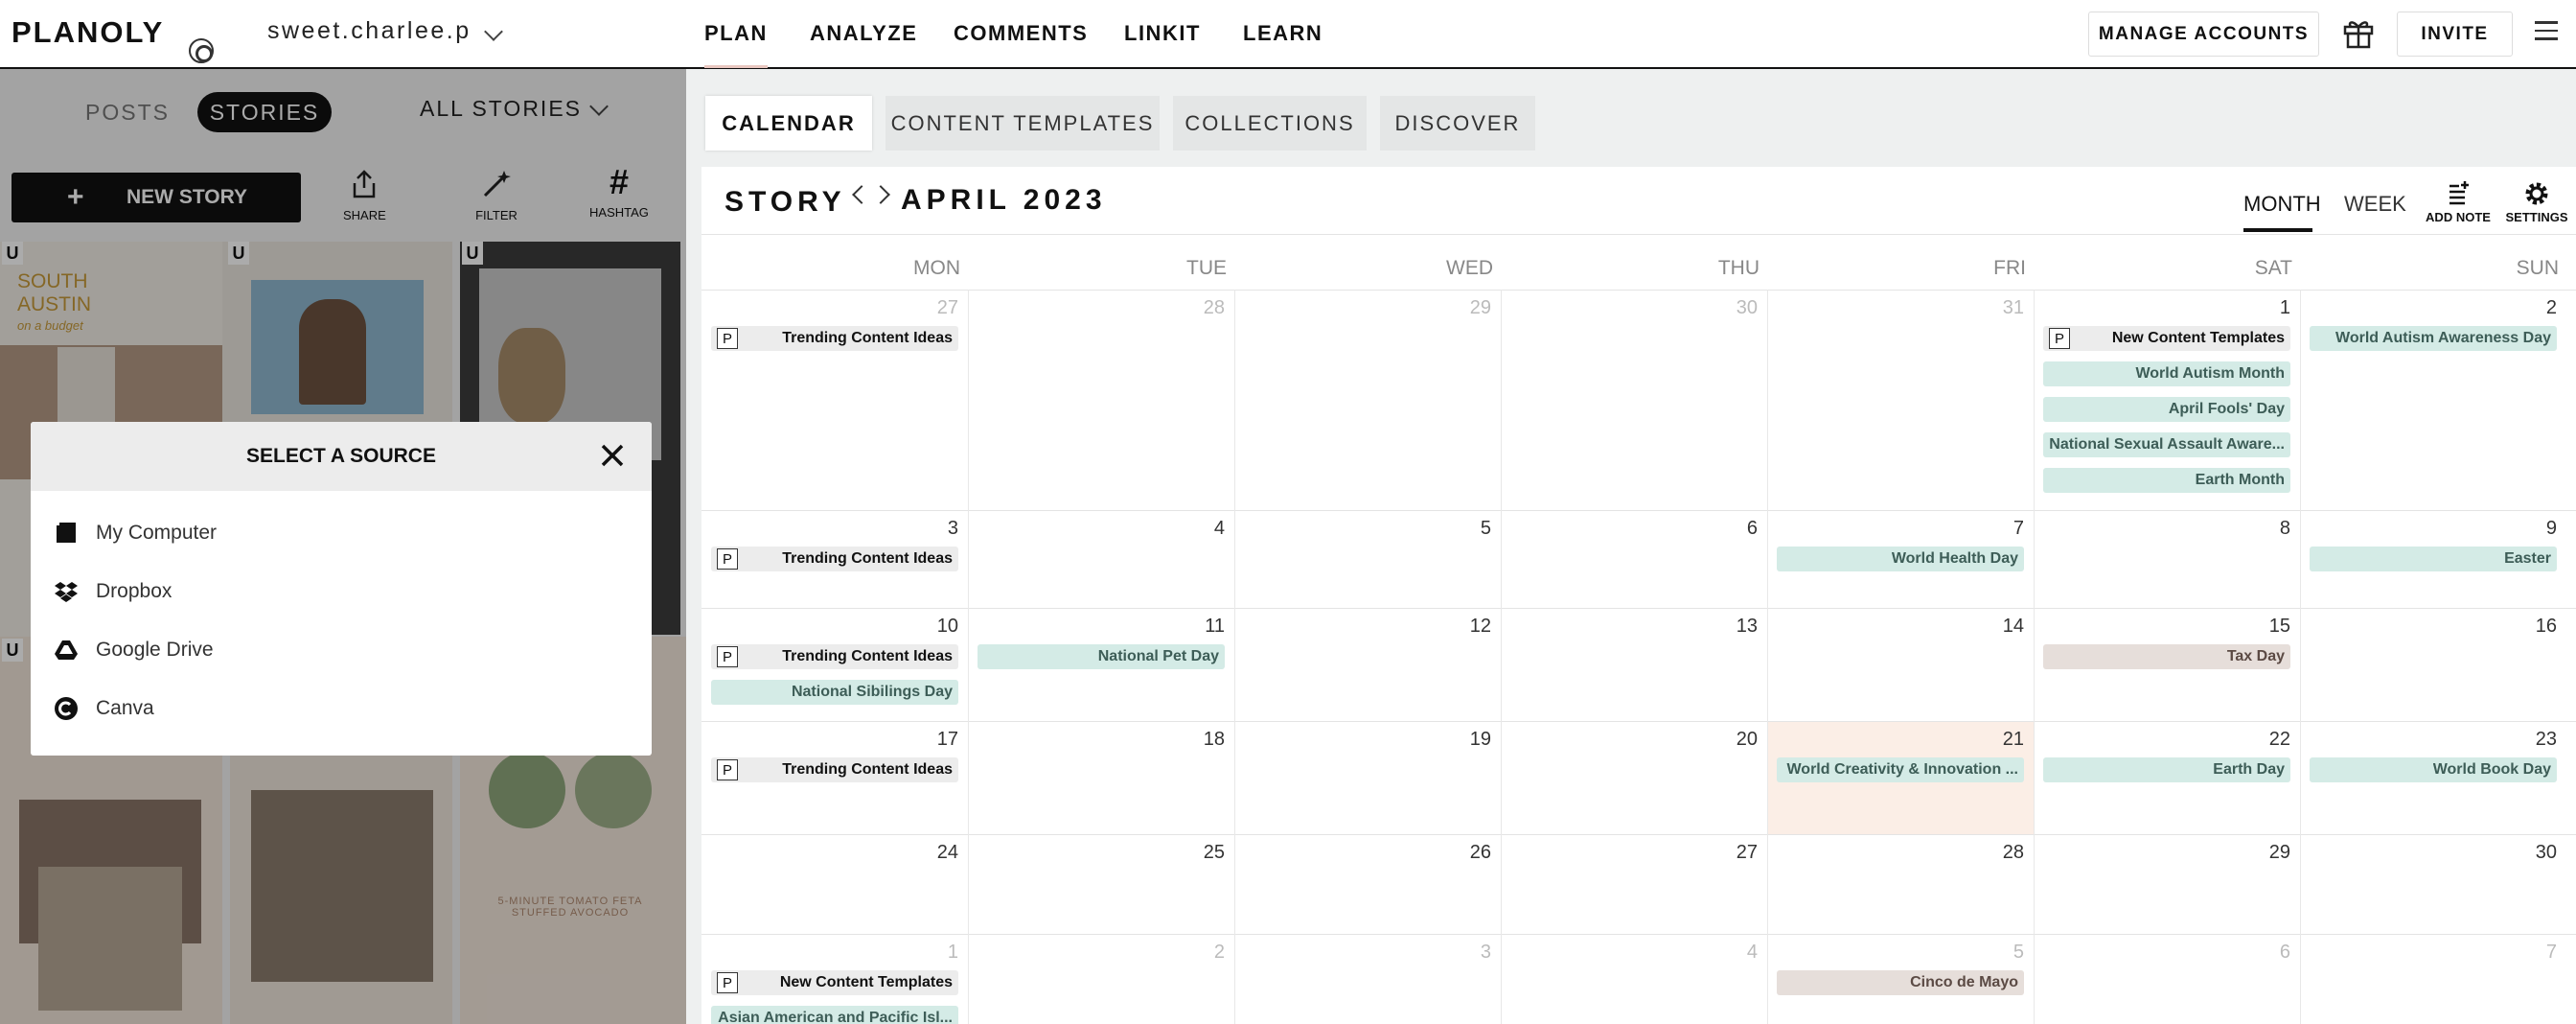  I want to click on holiday-event: Earth Day, so click(2166, 769).